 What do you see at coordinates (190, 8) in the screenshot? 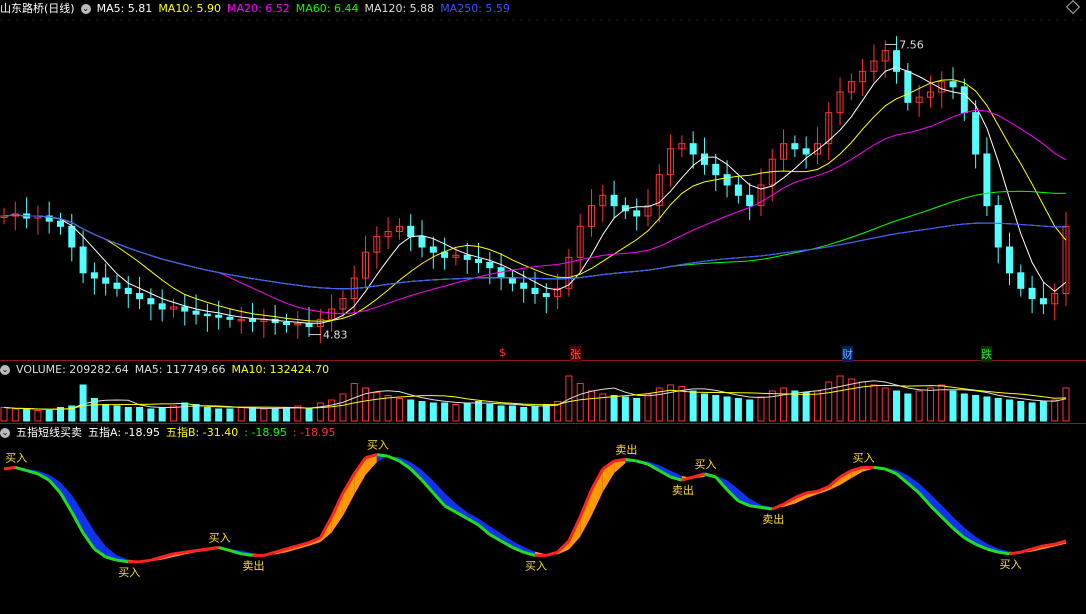
I see `main-indicator-1: MA10: 5.90` at bounding box center [190, 8].